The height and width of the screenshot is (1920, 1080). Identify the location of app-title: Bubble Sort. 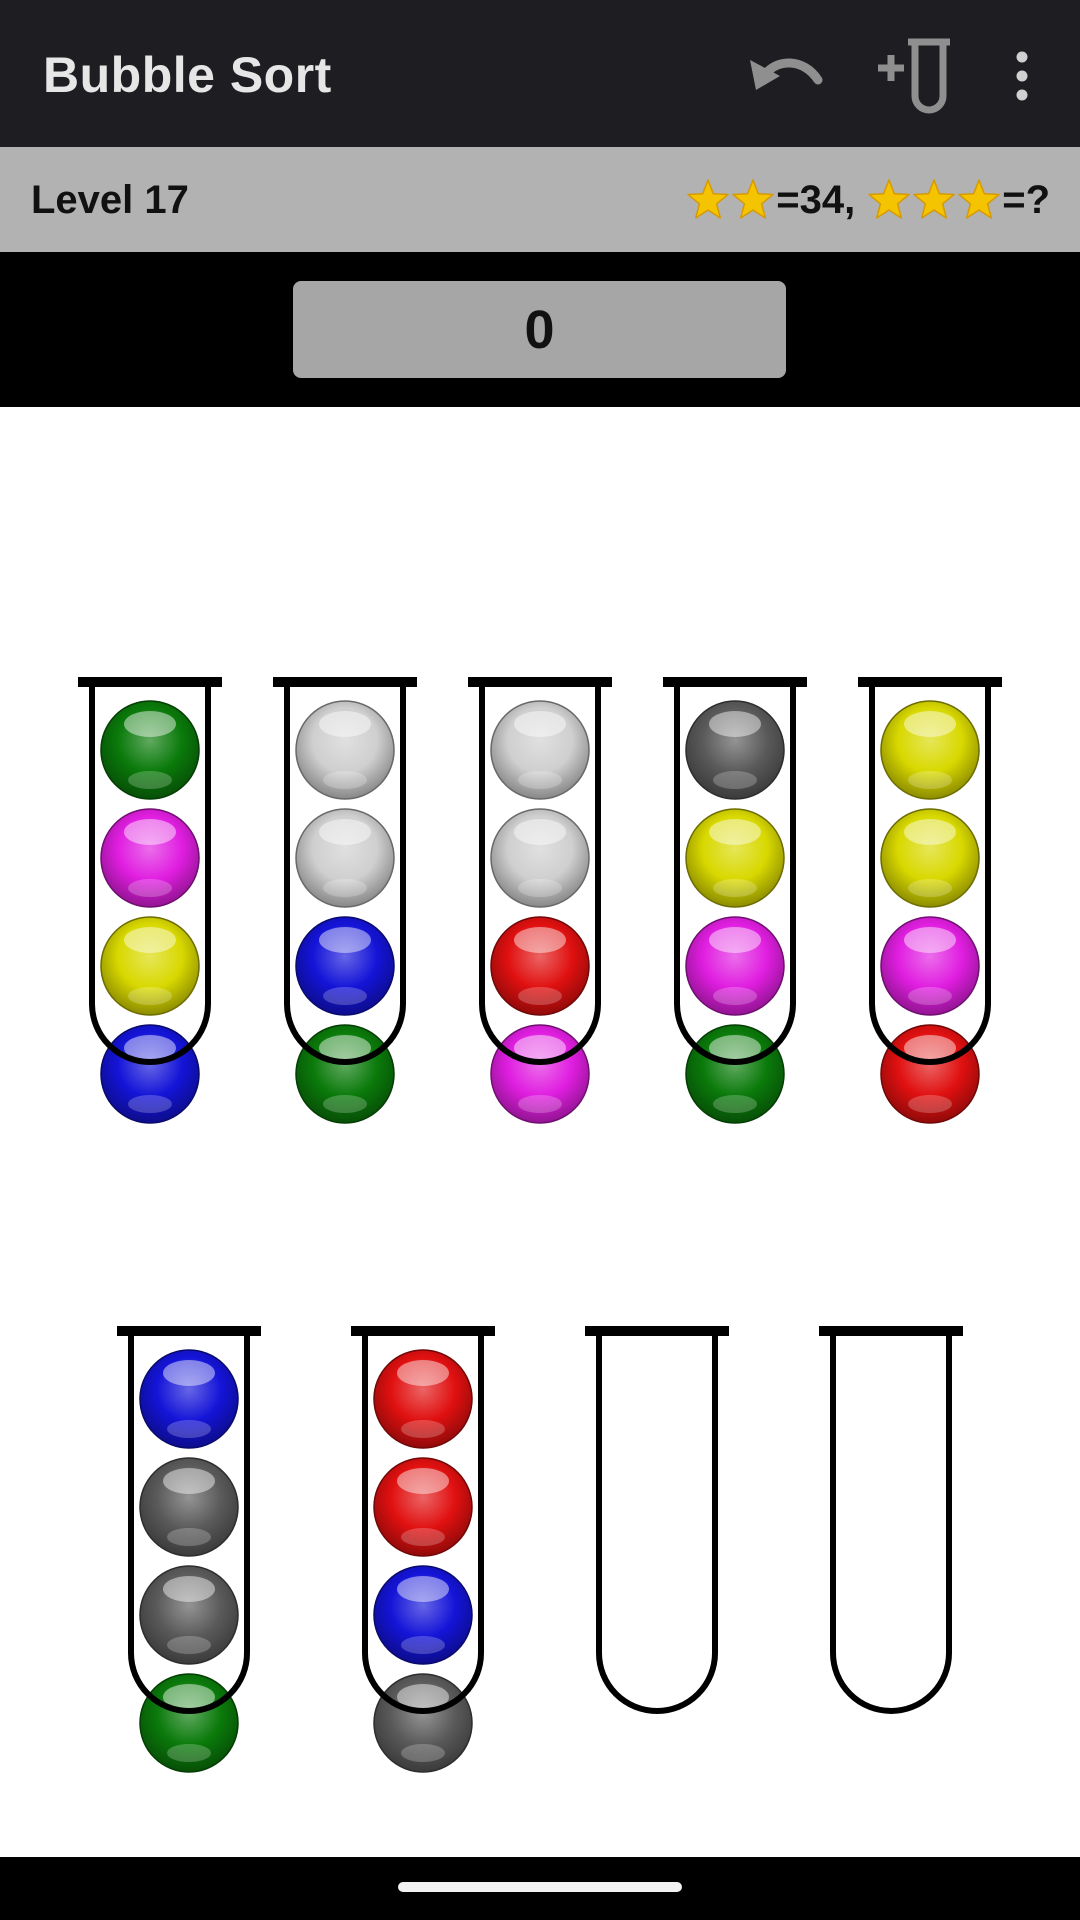
(187, 75).